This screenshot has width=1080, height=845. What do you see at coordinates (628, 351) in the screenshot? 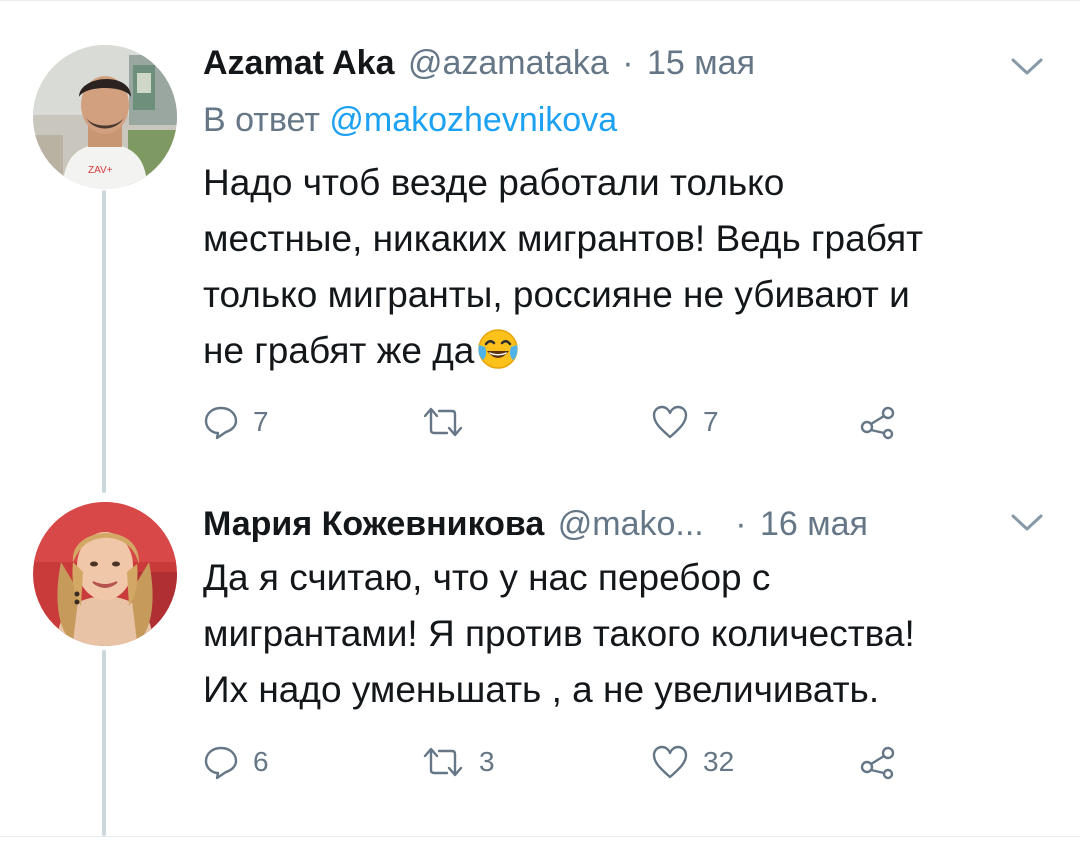
I see `tweet-text-line: не грабят же да` at bounding box center [628, 351].